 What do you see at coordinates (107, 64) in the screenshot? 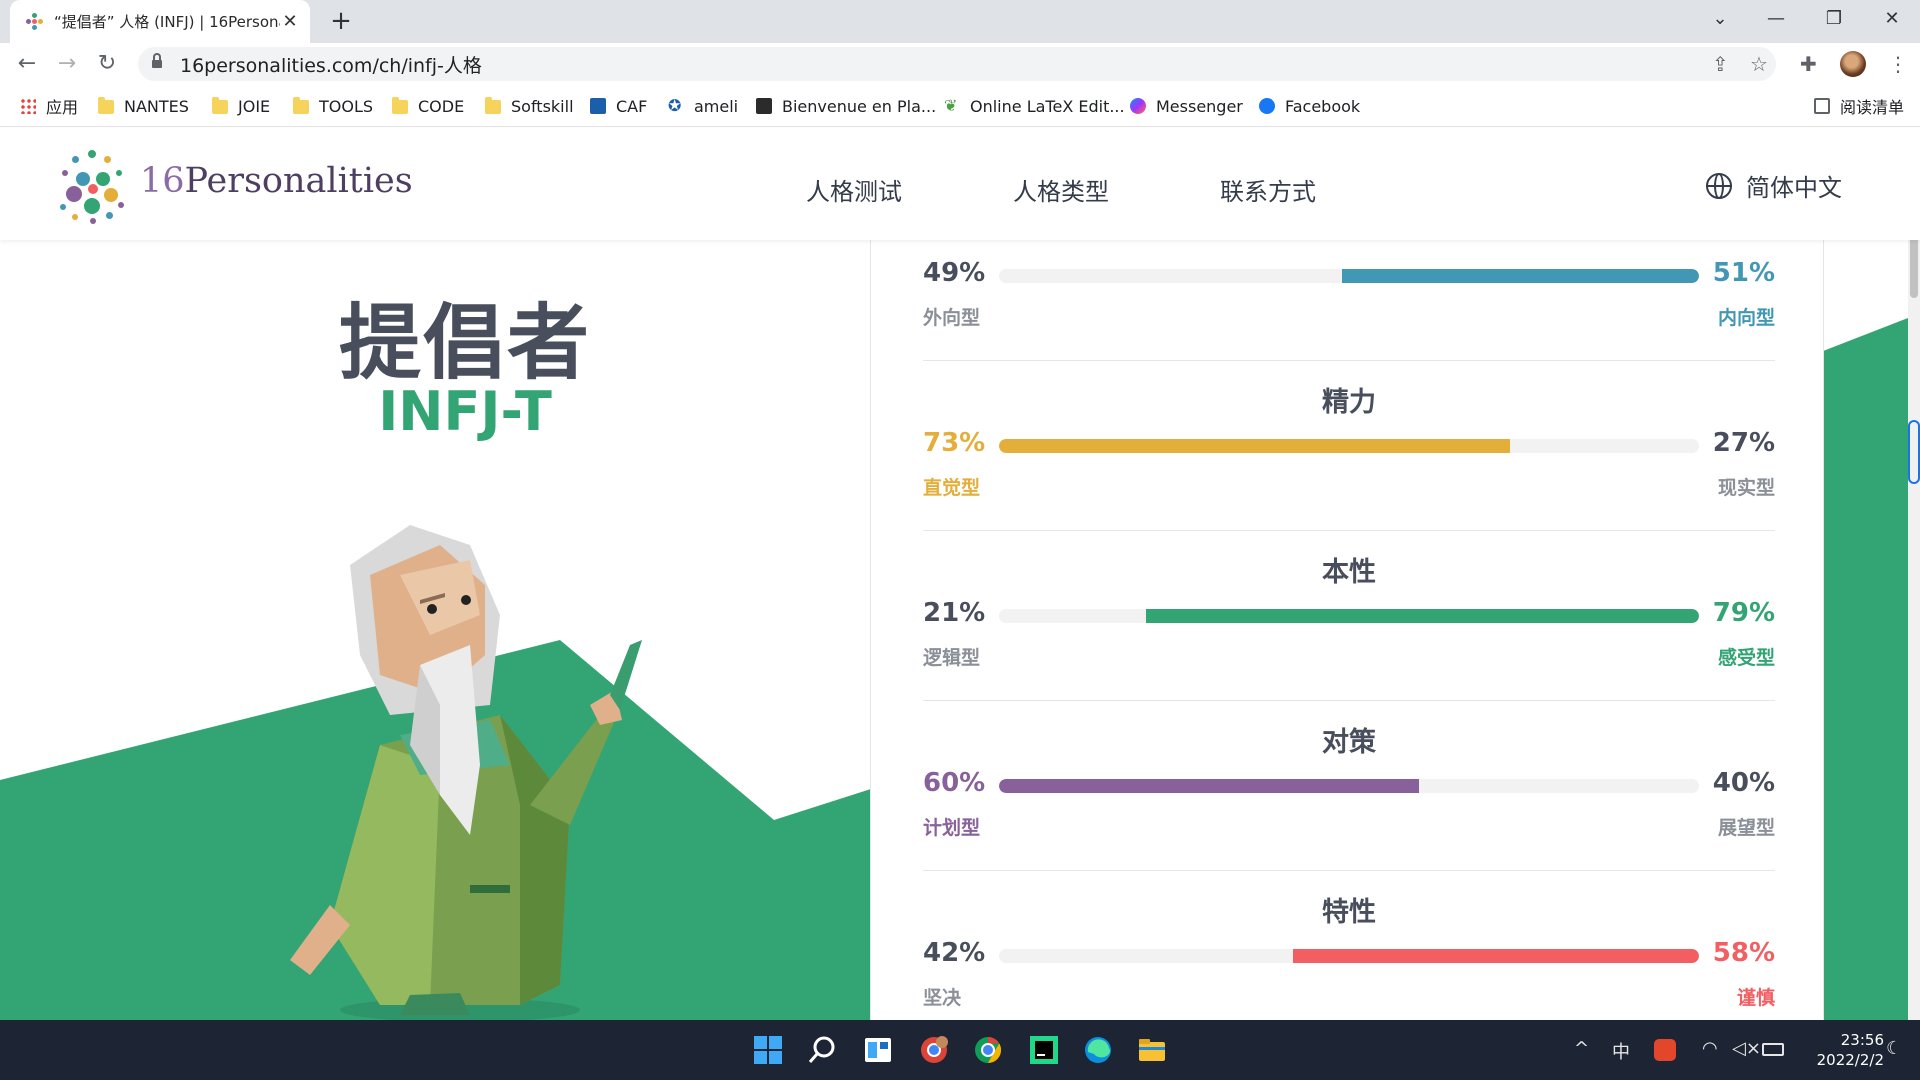
I see `reload-icon: ↻` at bounding box center [107, 64].